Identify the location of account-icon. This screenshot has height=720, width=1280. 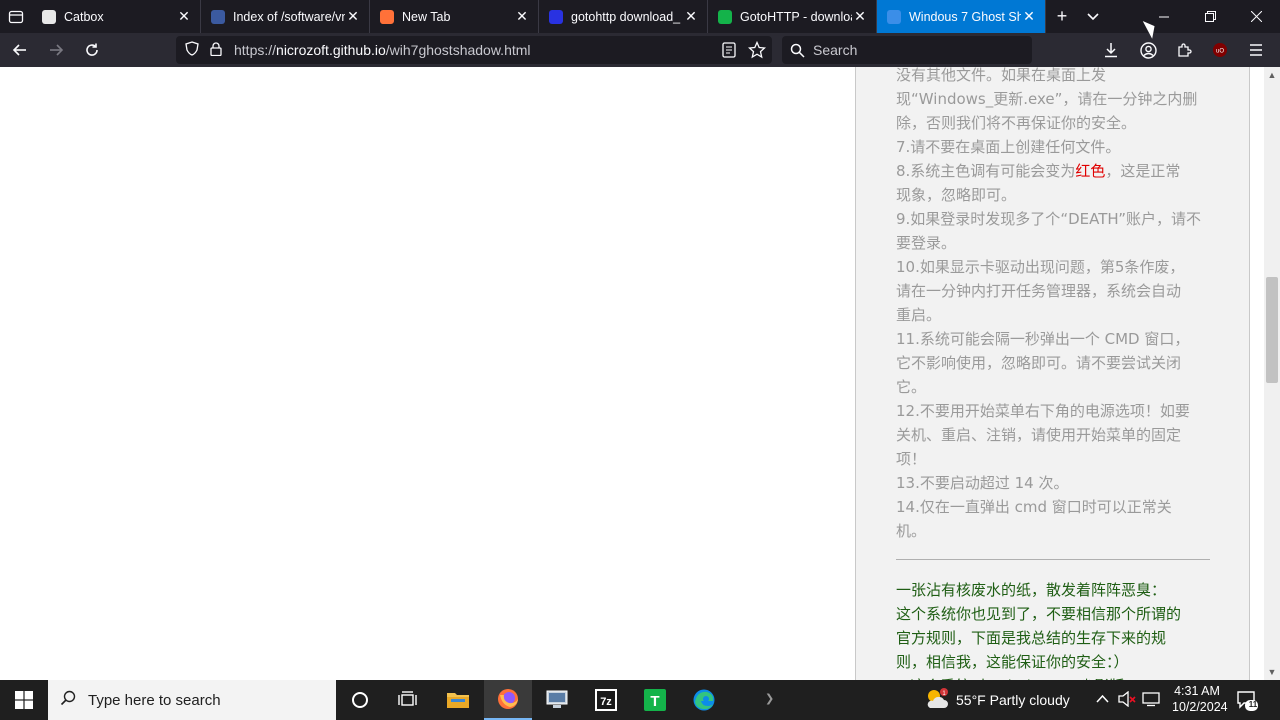
(1148, 50).